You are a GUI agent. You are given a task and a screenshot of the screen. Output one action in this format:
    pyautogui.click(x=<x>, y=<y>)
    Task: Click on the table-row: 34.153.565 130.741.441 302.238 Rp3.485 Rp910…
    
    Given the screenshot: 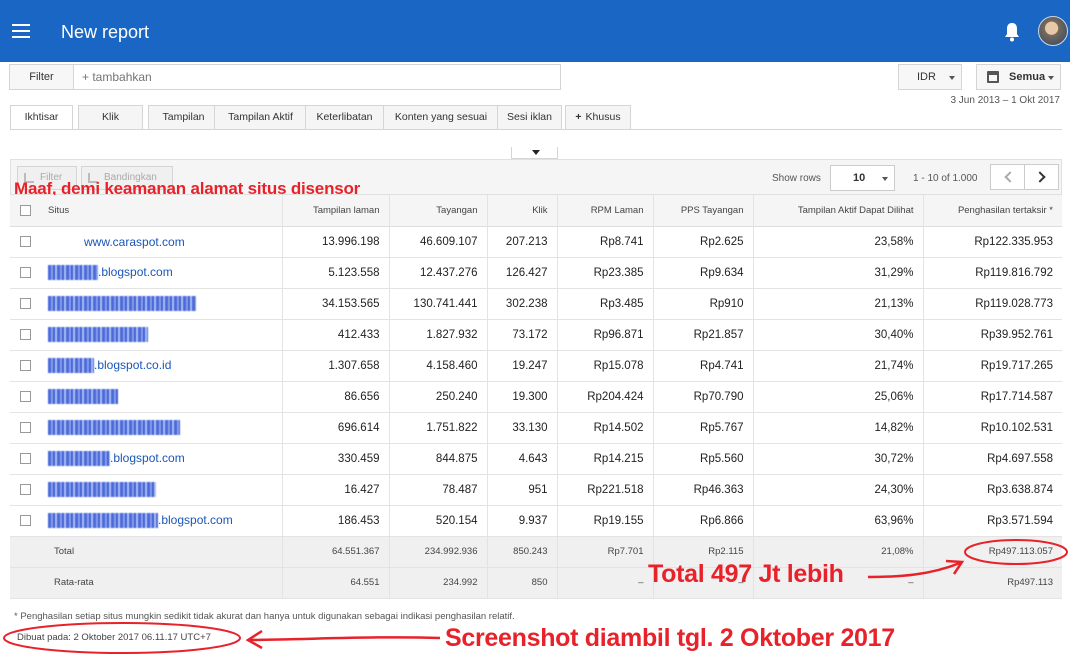 What is the action you would take?
    pyautogui.click(x=536, y=304)
    